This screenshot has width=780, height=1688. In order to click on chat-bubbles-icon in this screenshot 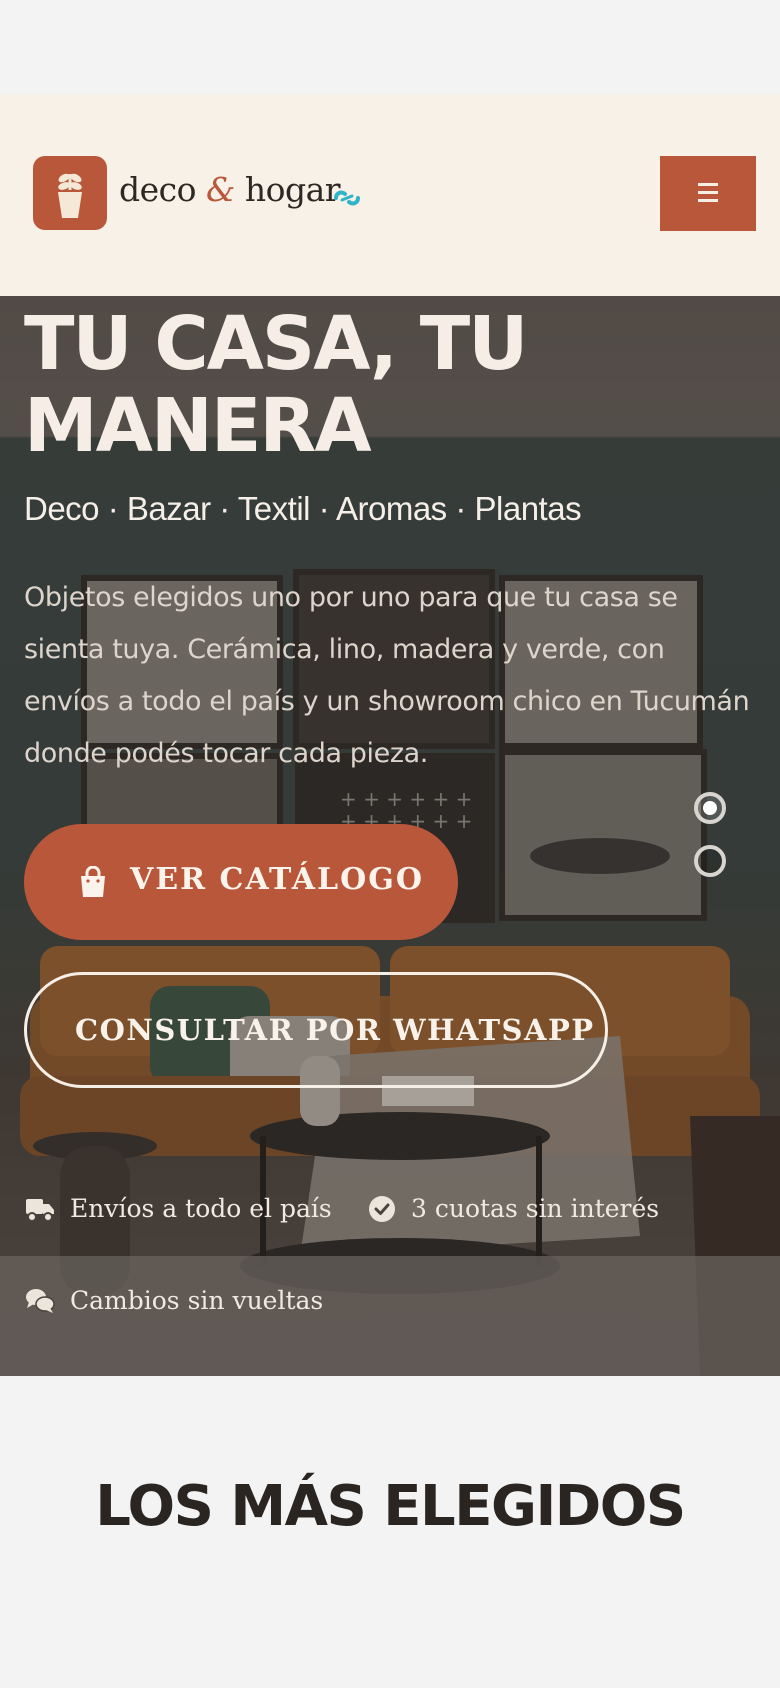, I will do `click(40, 1301)`.